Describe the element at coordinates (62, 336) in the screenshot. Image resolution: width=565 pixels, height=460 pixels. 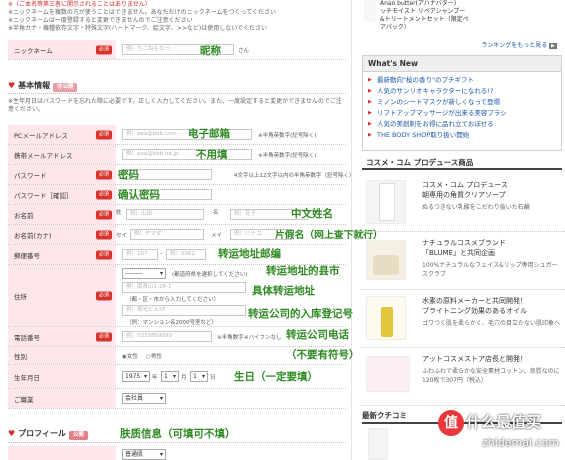
I see `phone-label: 電話番号 必須` at that location.